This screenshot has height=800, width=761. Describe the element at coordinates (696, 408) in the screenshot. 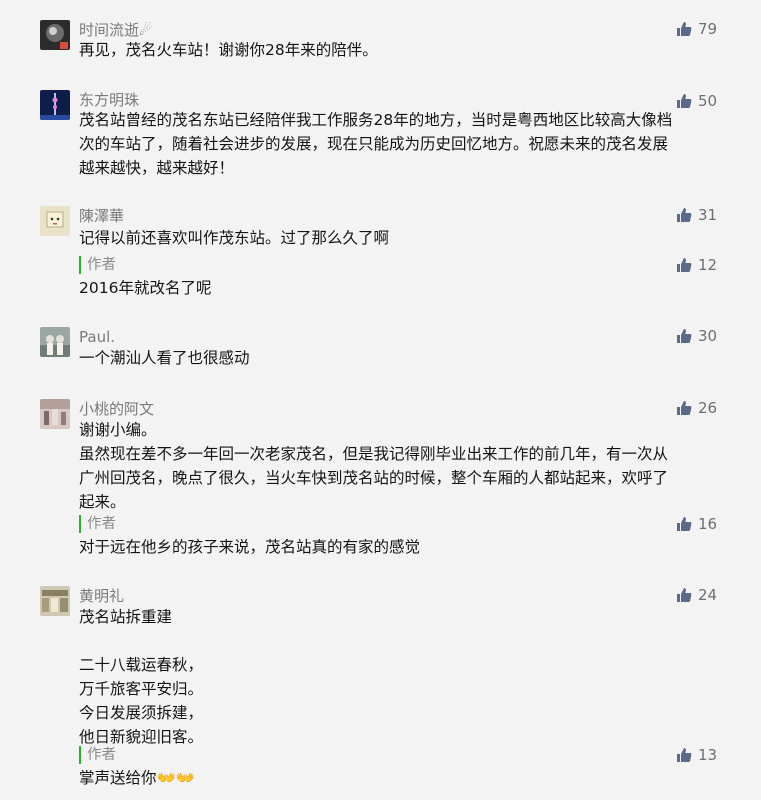

I see `like-button: 26` at that location.